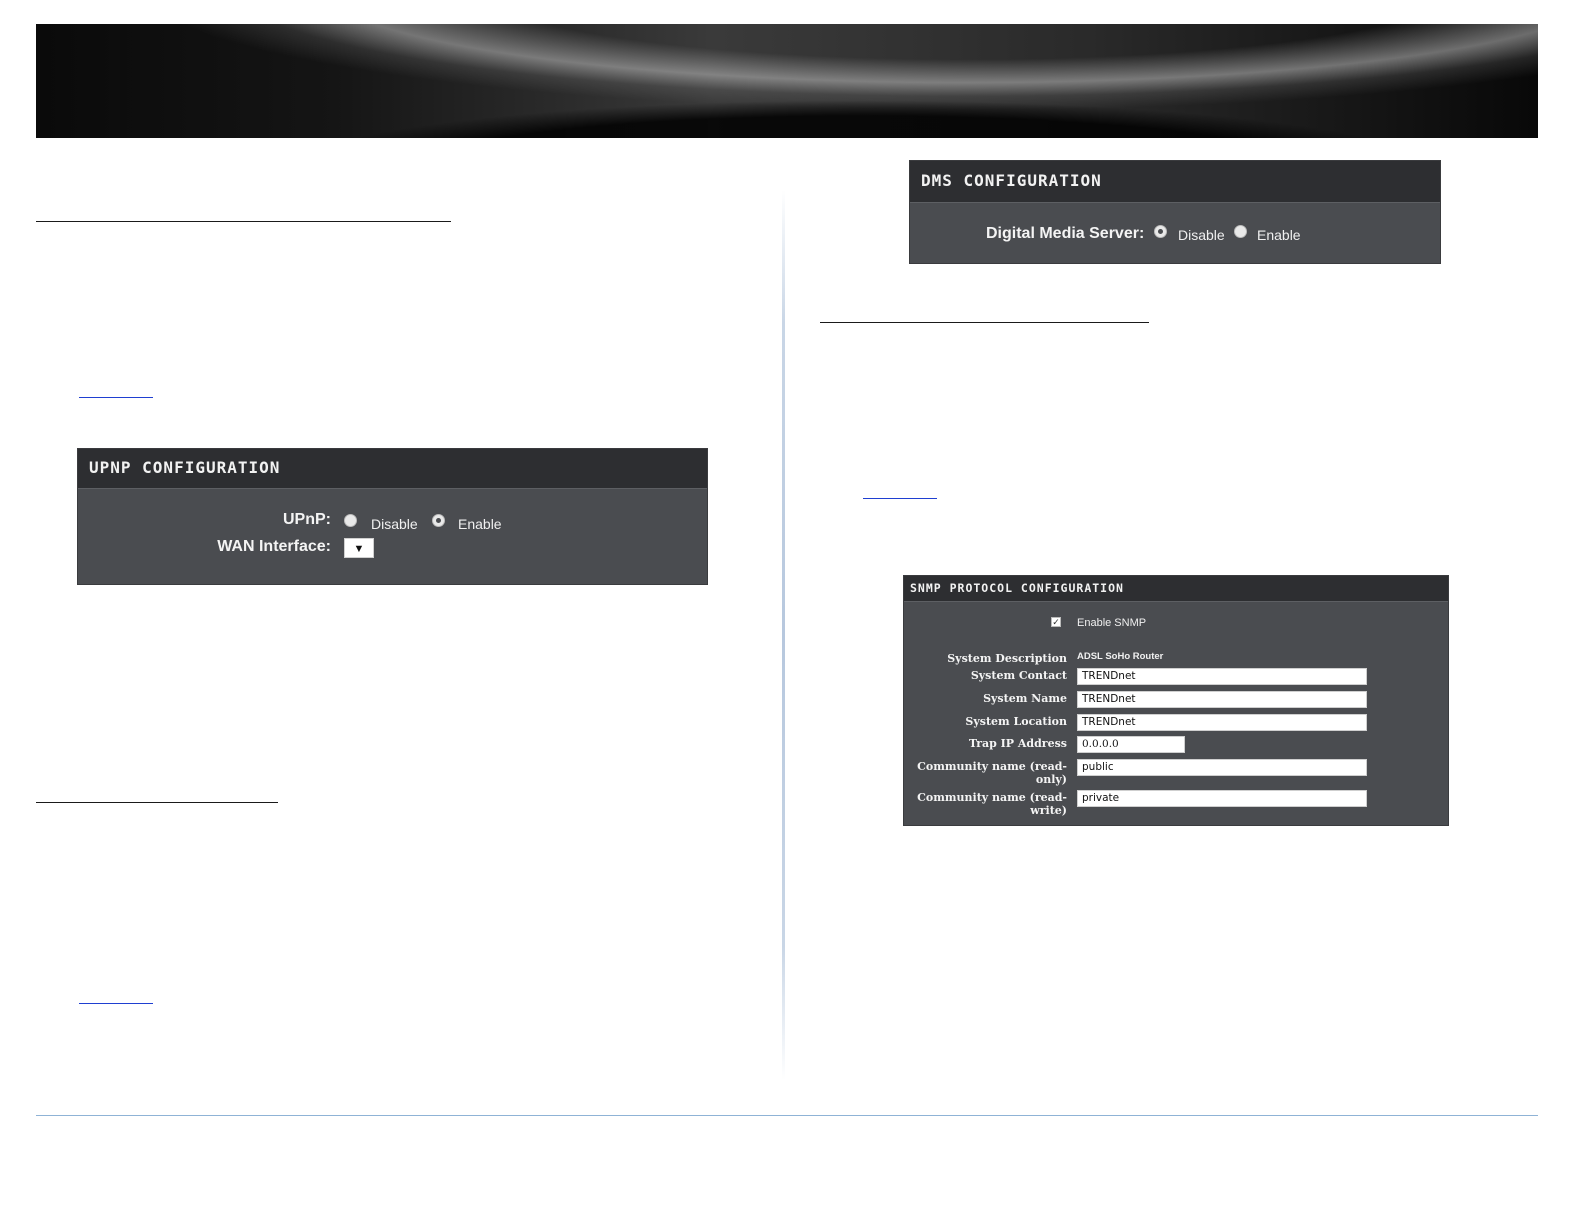 This screenshot has width=1584, height=1224. I want to click on upnp-enable-radio, so click(438, 520).